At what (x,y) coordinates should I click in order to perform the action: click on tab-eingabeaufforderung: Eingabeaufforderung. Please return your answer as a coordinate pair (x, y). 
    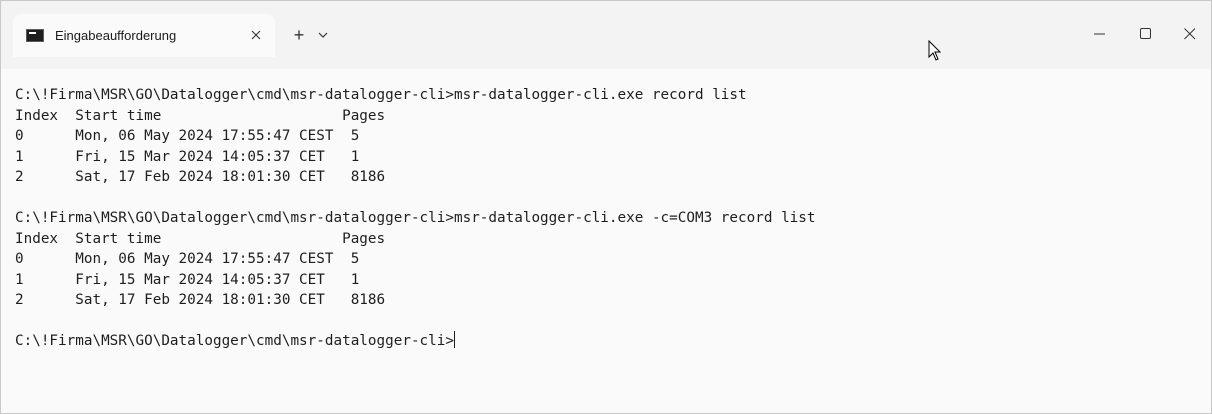
    Looking at the image, I should click on (144, 35).